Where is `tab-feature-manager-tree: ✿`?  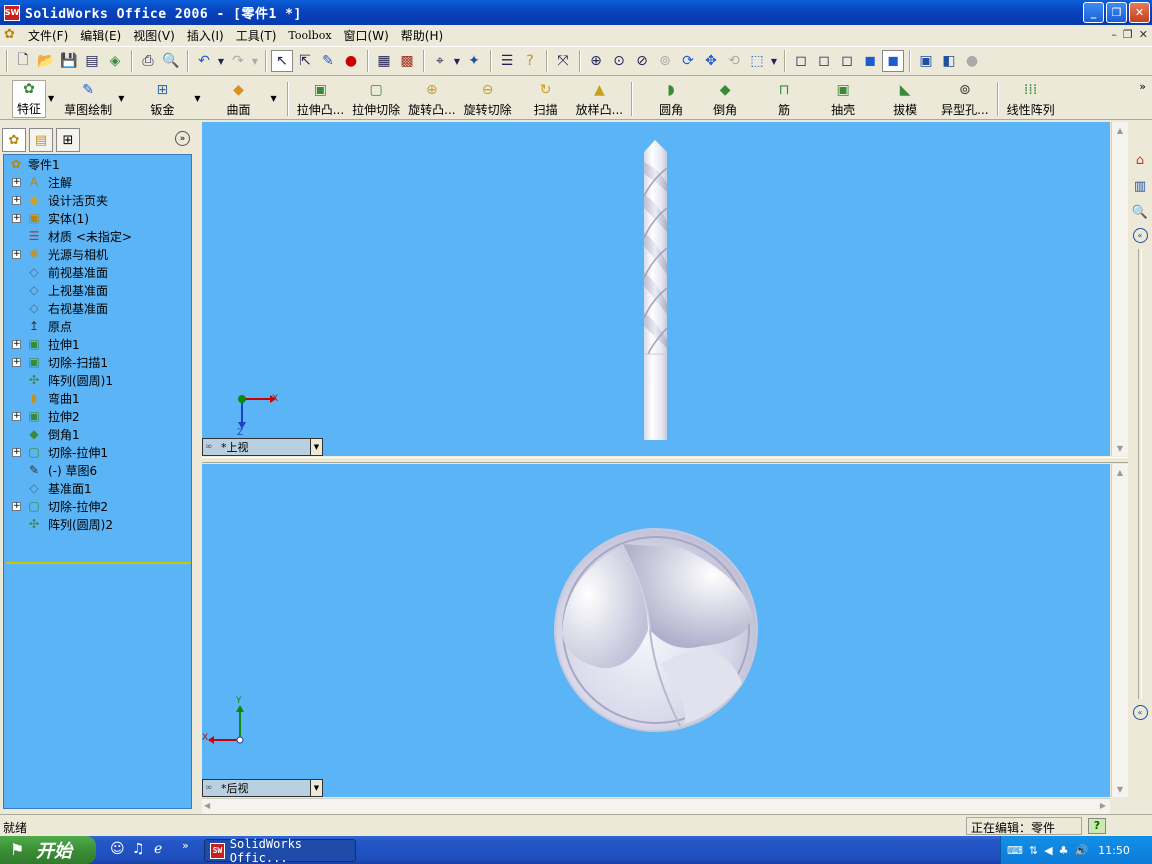 tab-feature-manager-tree: ✿ is located at coordinates (14, 140).